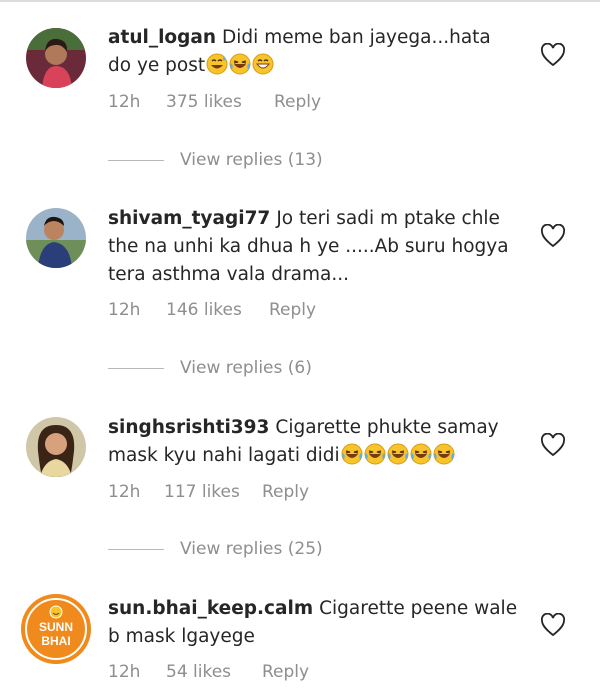  Describe the element at coordinates (213, 492) in the screenshot. I see `comment-likes: 117 likes` at that location.